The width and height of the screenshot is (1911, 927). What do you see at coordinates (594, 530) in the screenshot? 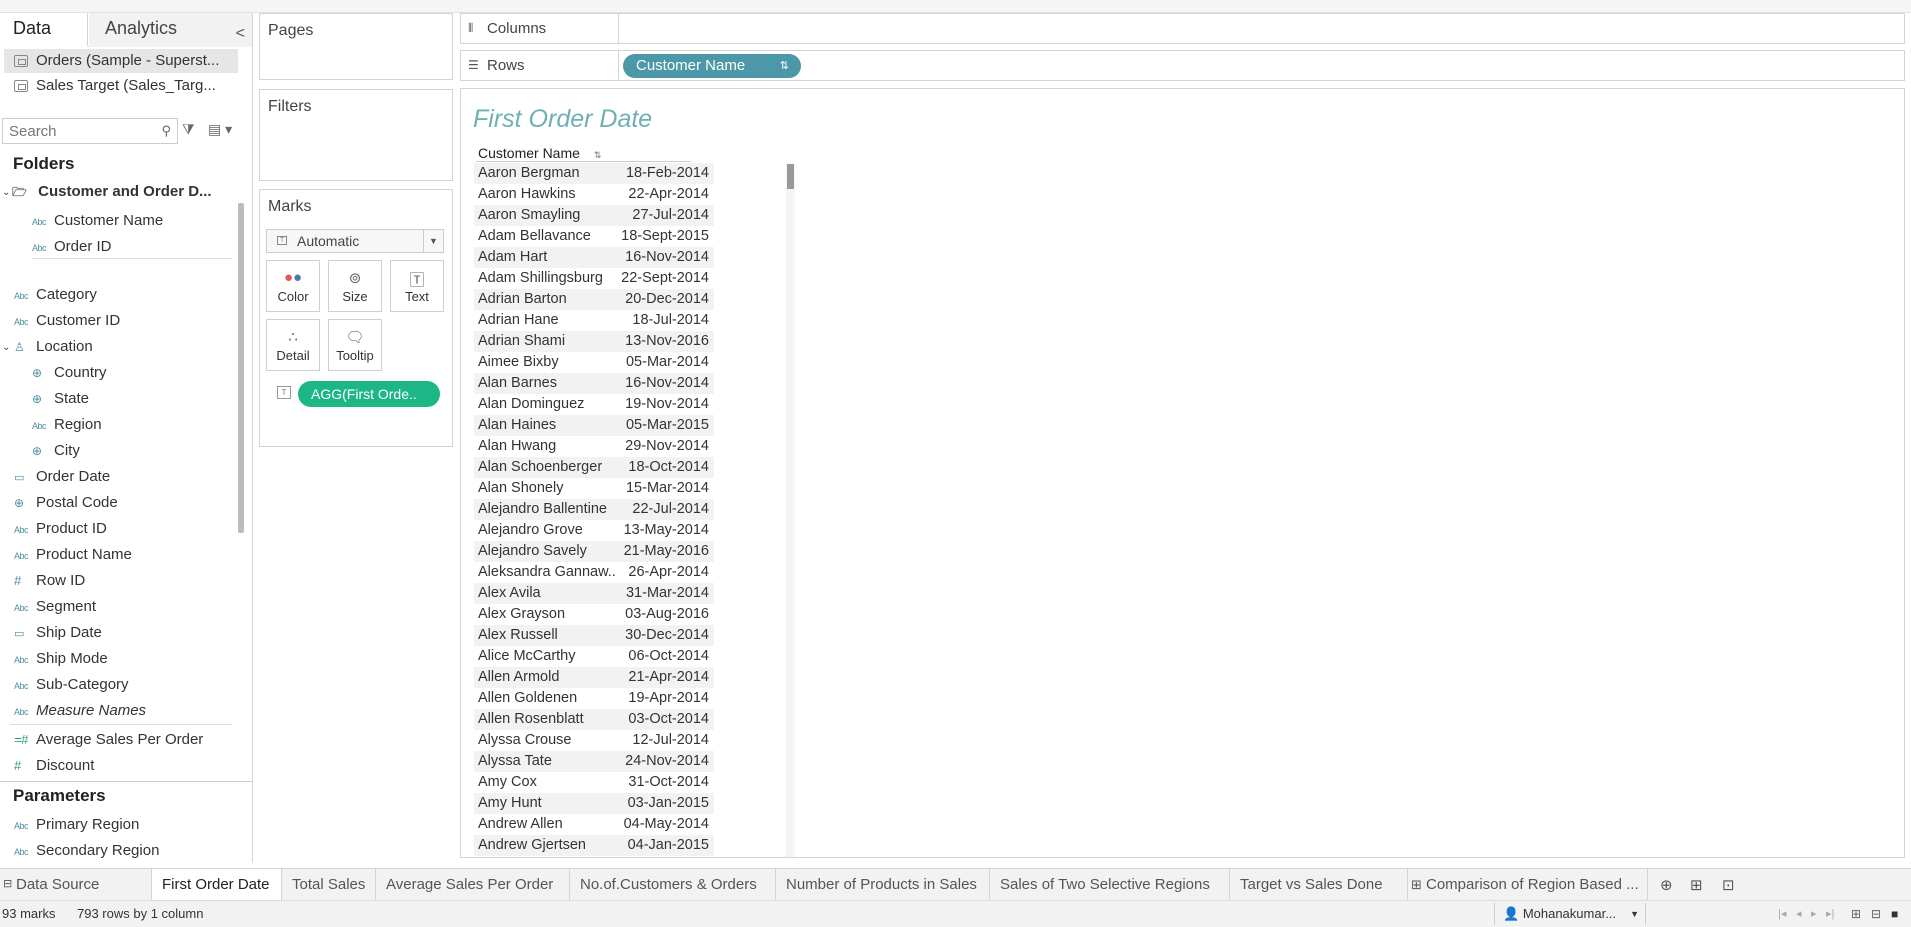
I see `table-row: Alejandro Grove 13-May-2014` at bounding box center [594, 530].